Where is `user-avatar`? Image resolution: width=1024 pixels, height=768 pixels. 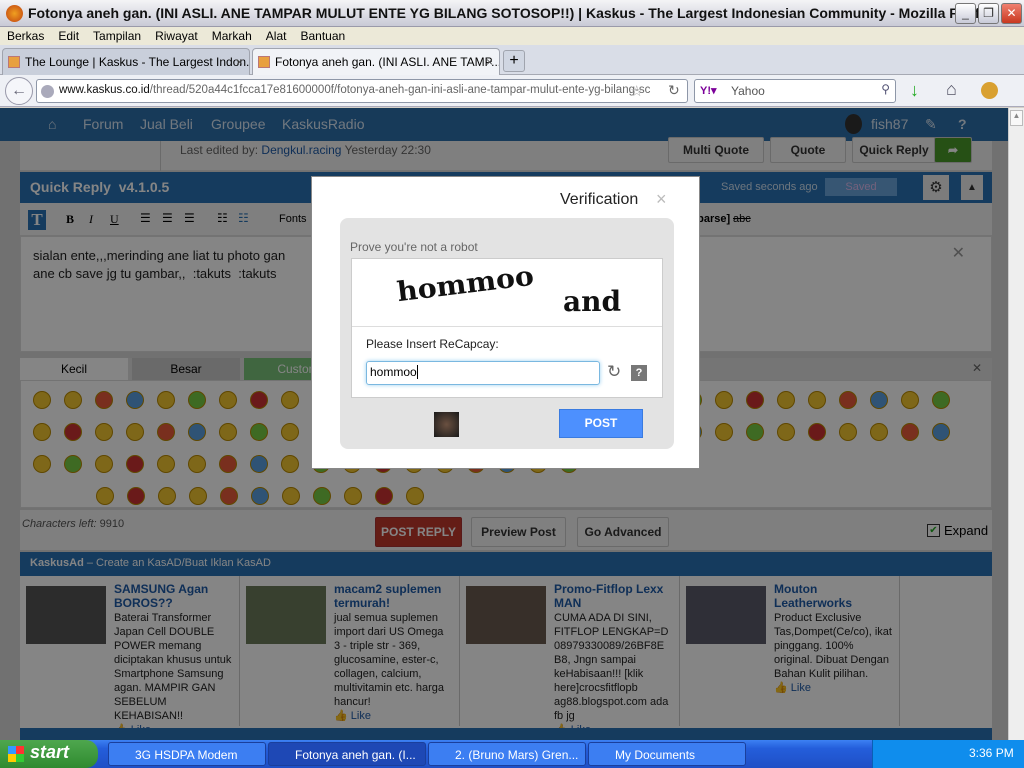
user-avatar is located at coordinates (446, 424).